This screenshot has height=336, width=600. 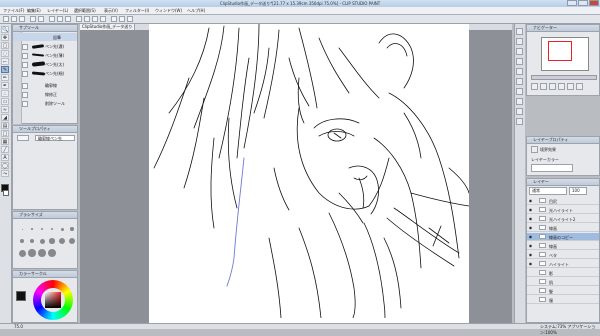 What do you see at coordinates (21, 296) in the screenshot?
I see `color-main-swatch` at bounding box center [21, 296].